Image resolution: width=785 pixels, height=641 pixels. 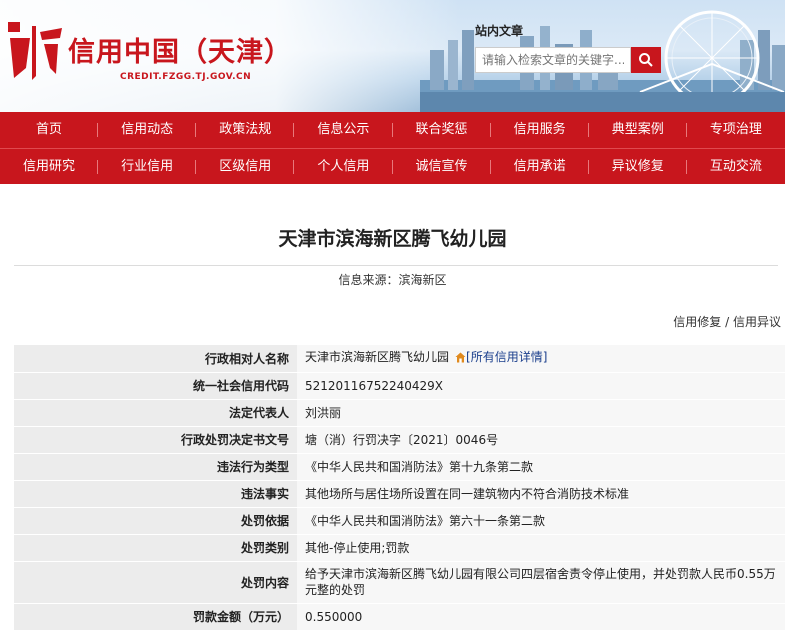 I want to click on table-row: 法定代表人 刘洪丽, so click(x=399, y=413).